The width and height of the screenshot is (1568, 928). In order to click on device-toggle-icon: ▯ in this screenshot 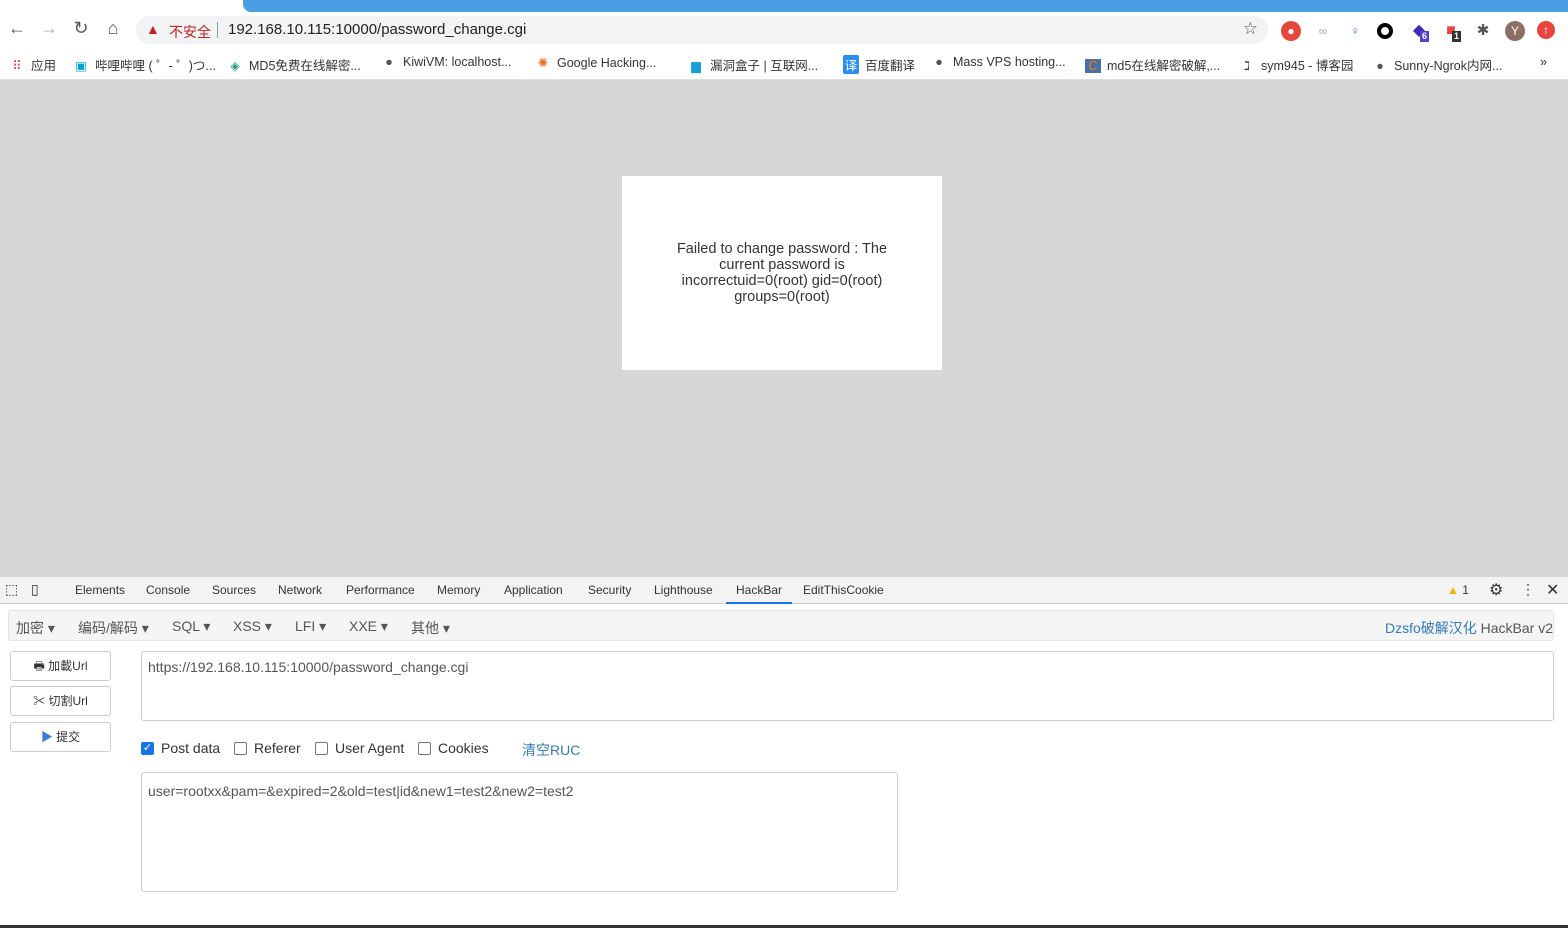, I will do `click(35, 589)`.